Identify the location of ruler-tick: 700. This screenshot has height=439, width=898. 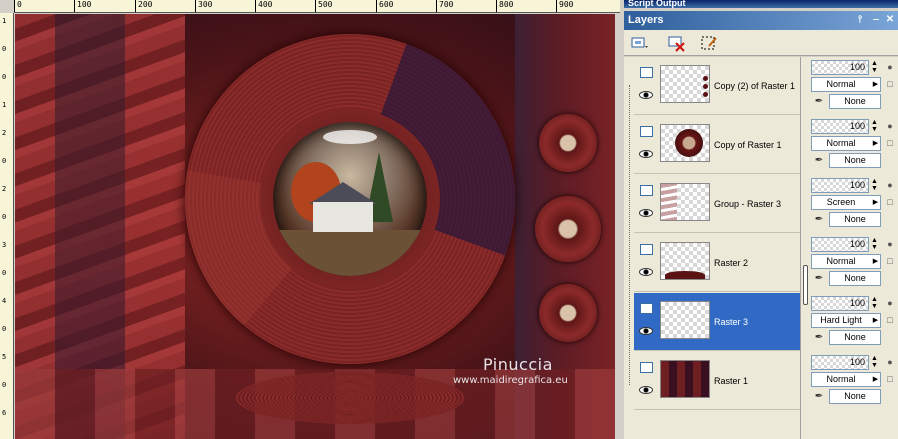
(444, 6).